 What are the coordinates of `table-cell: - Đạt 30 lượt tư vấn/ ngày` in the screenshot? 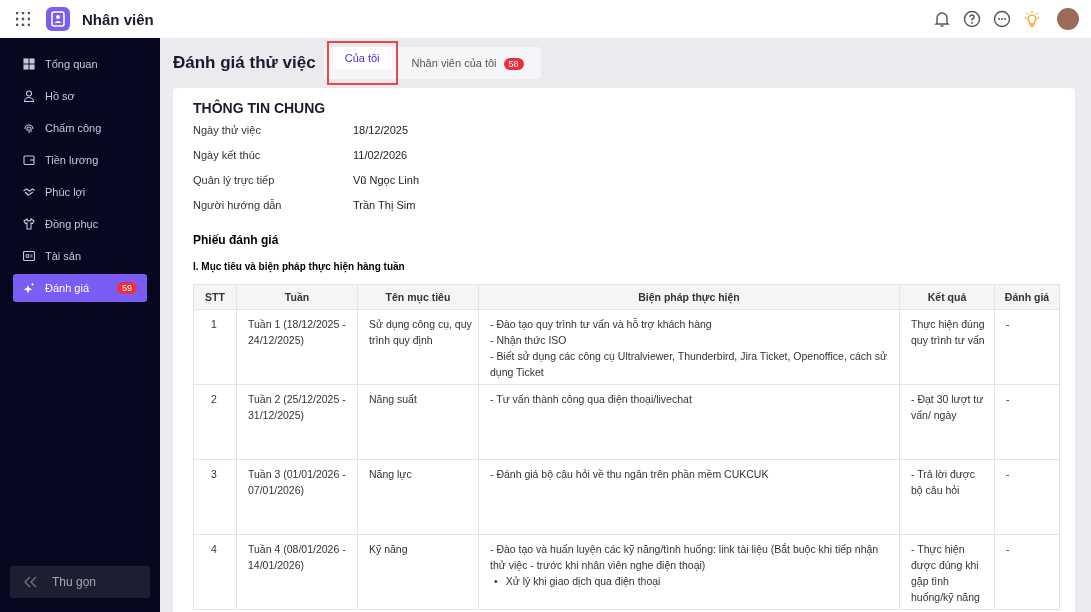 It's located at (947, 422).